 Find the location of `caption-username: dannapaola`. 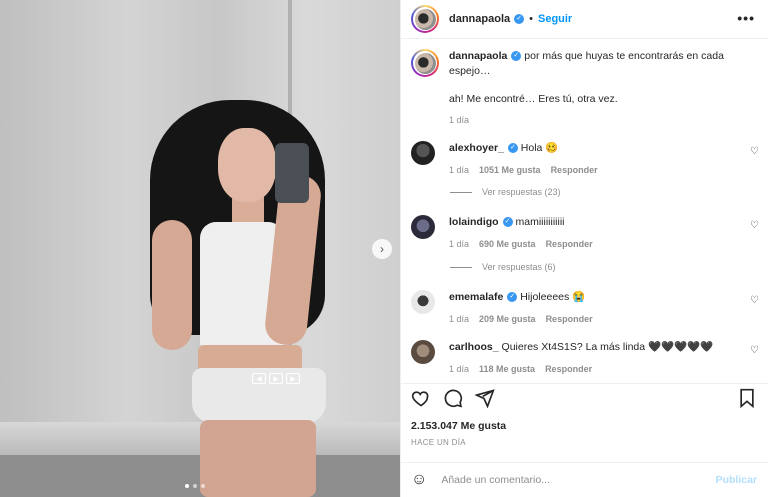

caption-username: dannapaola is located at coordinates (478, 56).